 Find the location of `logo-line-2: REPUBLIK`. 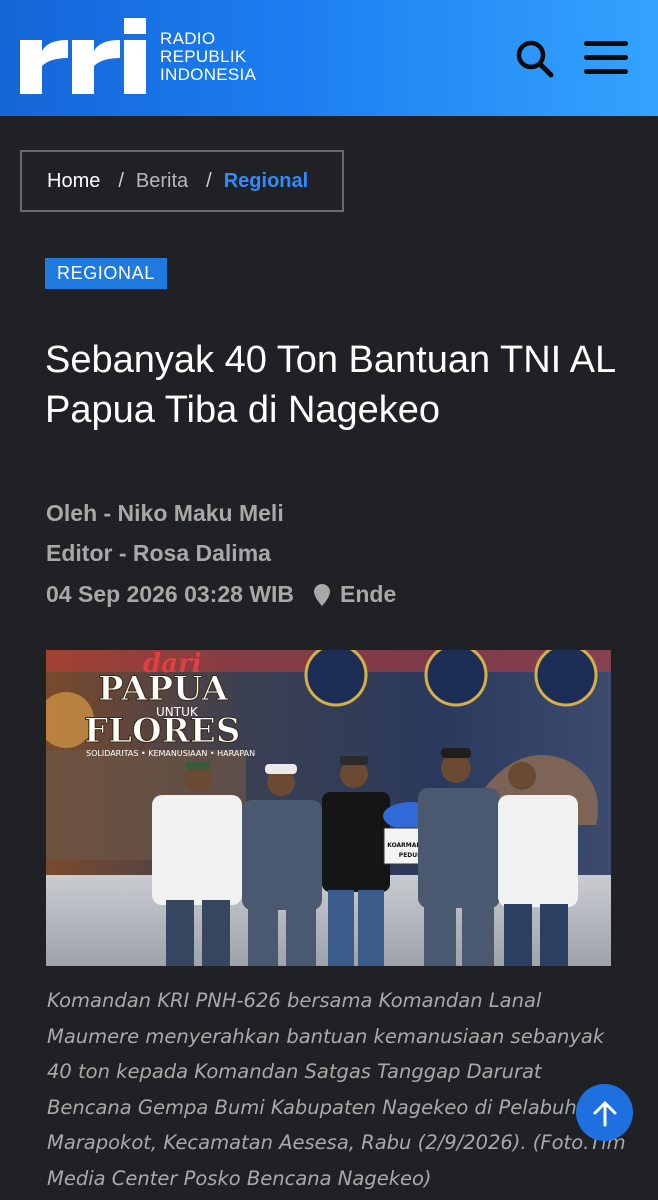

logo-line-2: REPUBLIK is located at coordinates (203, 56).